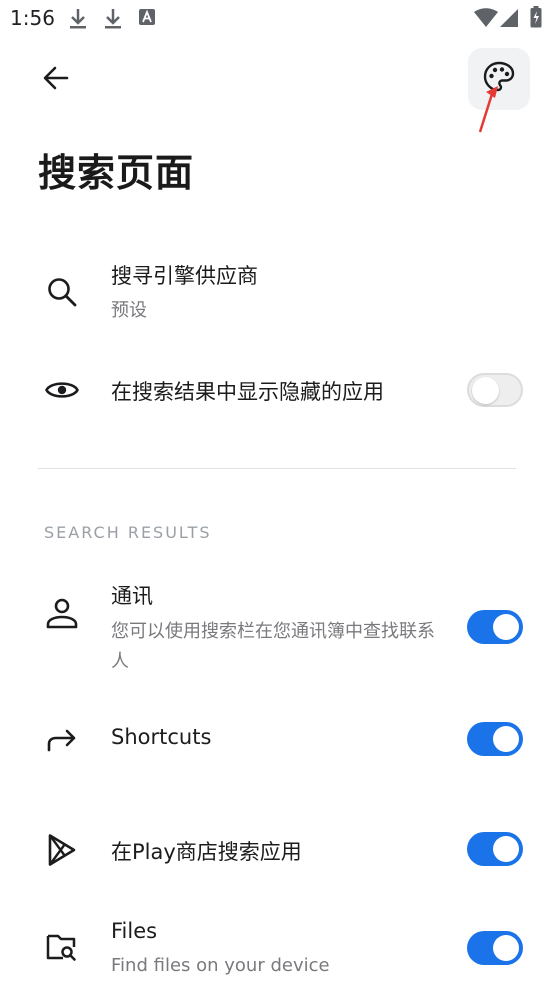 The height and width of the screenshot is (984, 554). What do you see at coordinates (486, 20) in the screenshot?
I see `wifi-icon` at bounding box center [486, 20].